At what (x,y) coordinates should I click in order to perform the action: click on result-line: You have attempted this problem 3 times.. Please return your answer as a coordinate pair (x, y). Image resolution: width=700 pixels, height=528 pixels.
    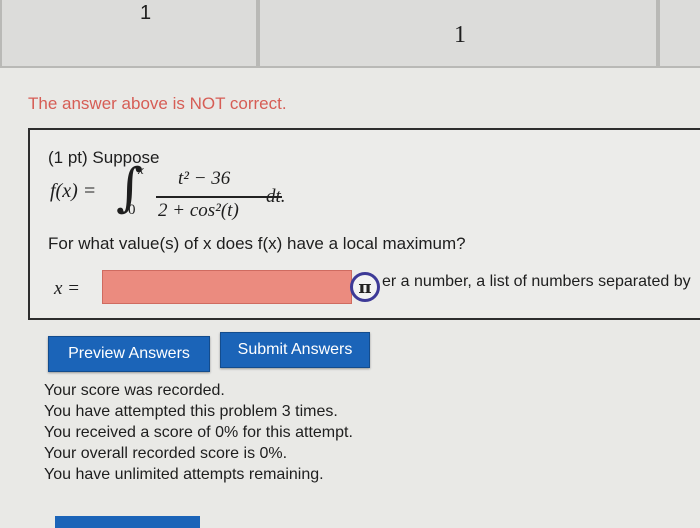
    Looking at the image, I should click on (191, 411).